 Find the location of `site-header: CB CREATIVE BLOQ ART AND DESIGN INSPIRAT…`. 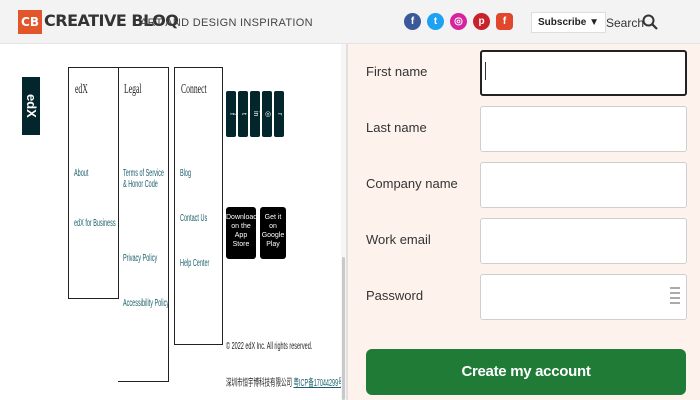

site-header: CB CREATIVE BLOQ ART AND DESIGN INSPIRAT… is located at coordinates (350, 22).